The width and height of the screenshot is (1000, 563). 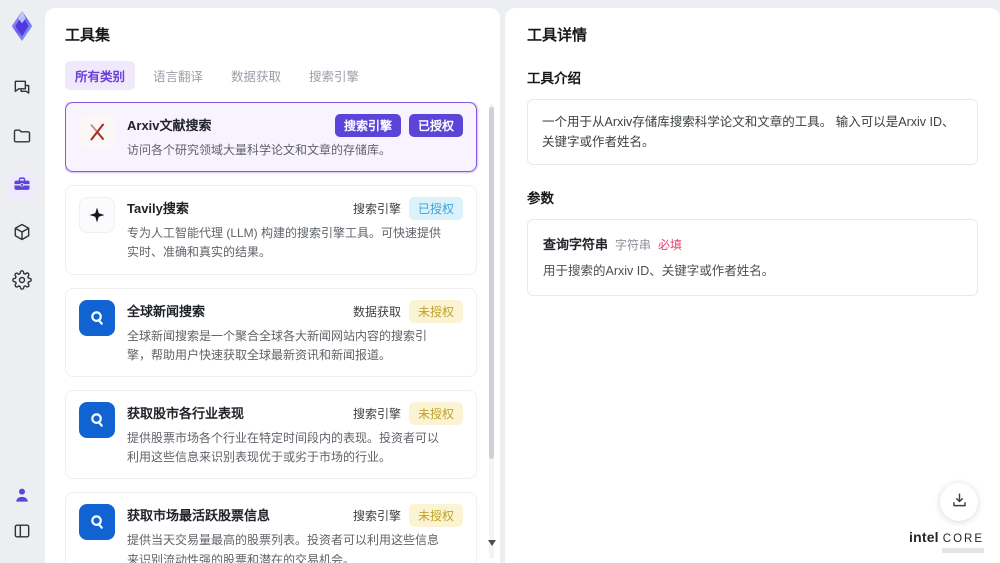 What do you see at coordinates (491, 283) in the screenshot?
I see `scrollbar-thumb` at bounding box center [491, 283].